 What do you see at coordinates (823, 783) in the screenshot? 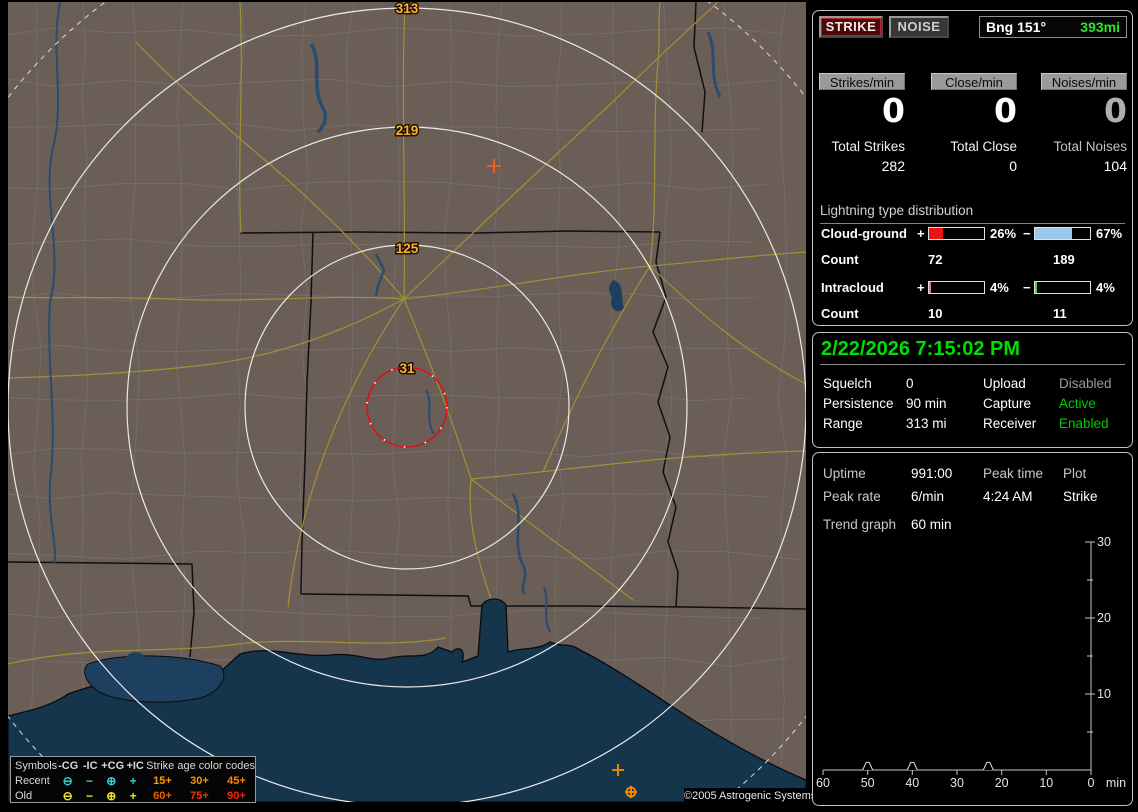
I see `x-tick-60: 60` at bounding box center [823, 783].